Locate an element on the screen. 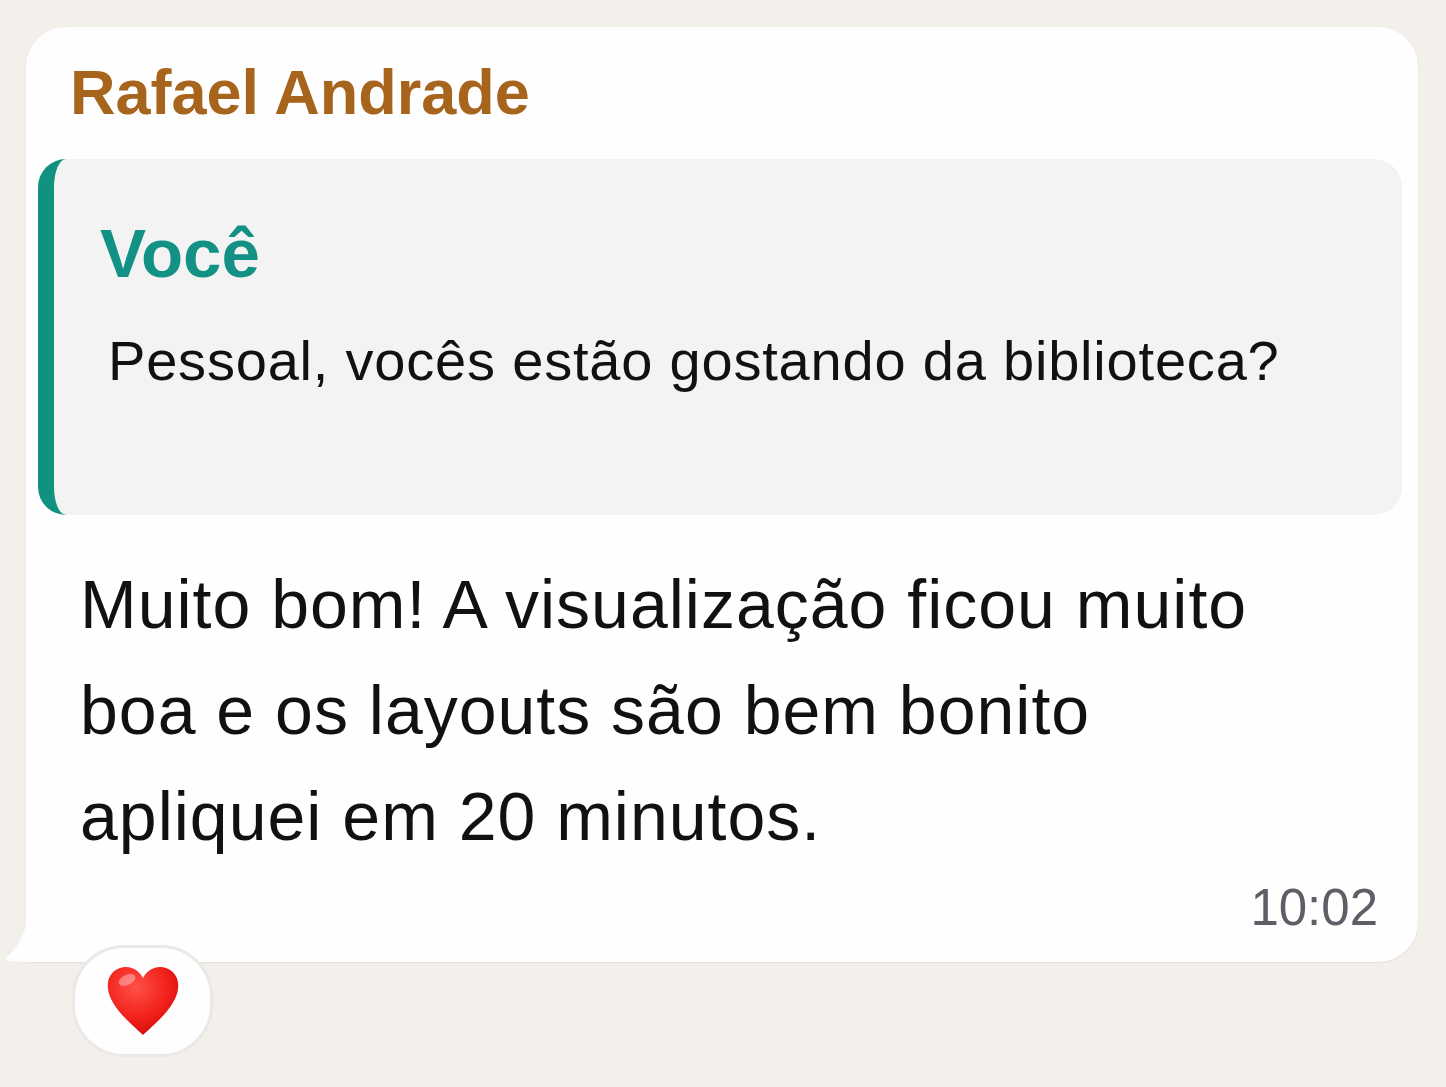 The image size is (1446, 1087). heart-icon is located at coordinates (142, 1000).